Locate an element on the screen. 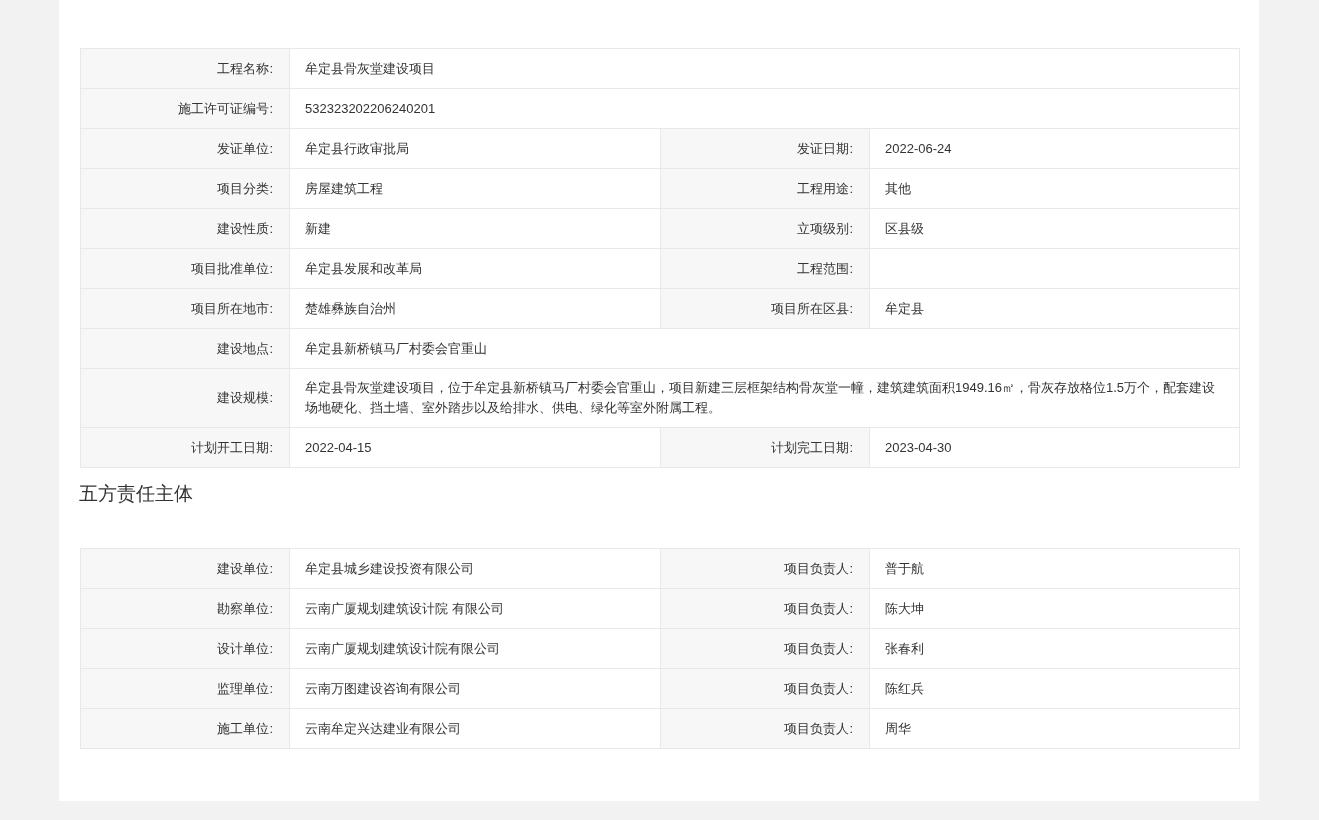  field-label: 立项级别: is located at coordinates (765, 228).